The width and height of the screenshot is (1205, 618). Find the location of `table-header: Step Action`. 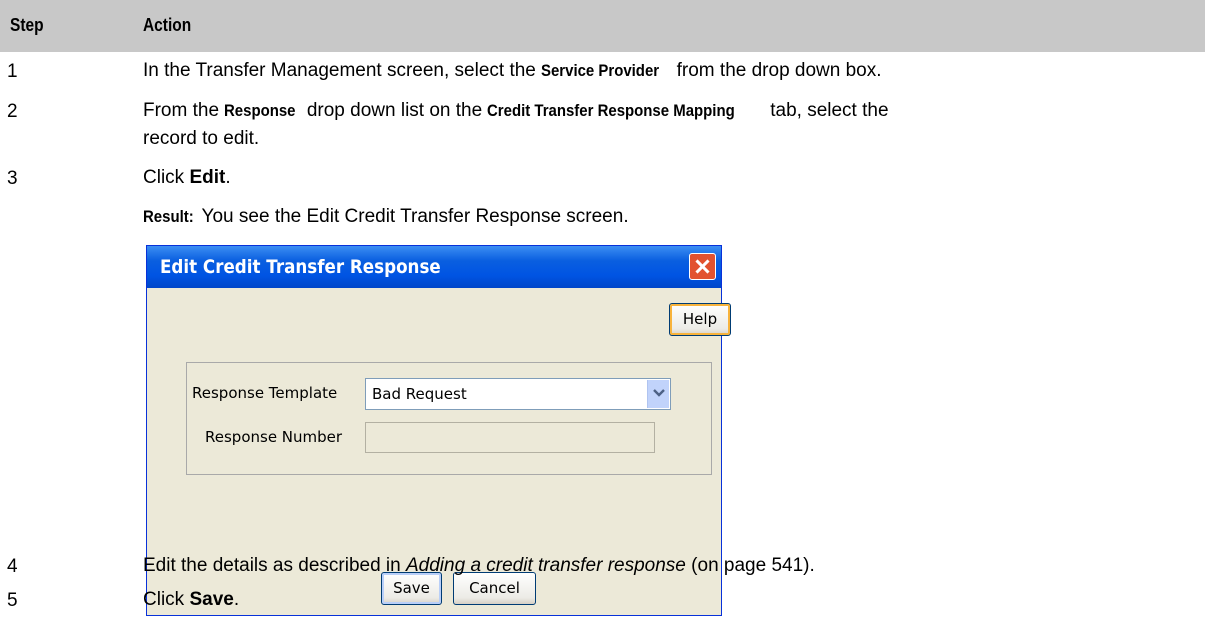

table-header: Step Action is located at coordinates (602, 26).